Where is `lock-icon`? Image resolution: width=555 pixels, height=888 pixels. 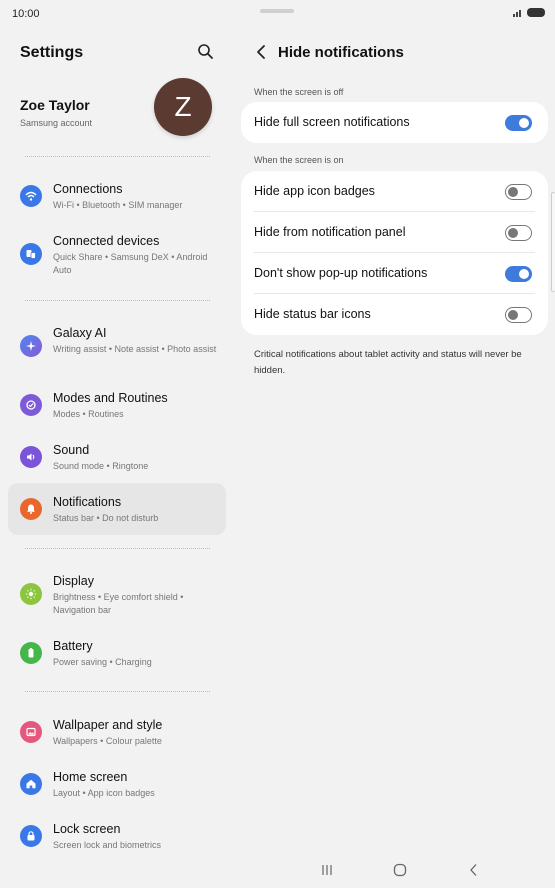
lock-icon is located at coordinates (31, 836).